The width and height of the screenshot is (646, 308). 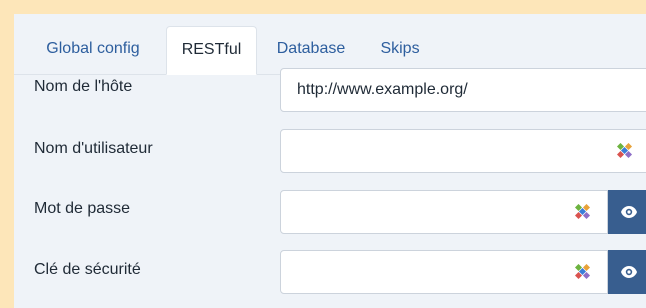 What do you see at coordinates (83, 86) in the screenshot?
I see `hostname-label: Nom de l'hôte` at bounding box center [83, 86].